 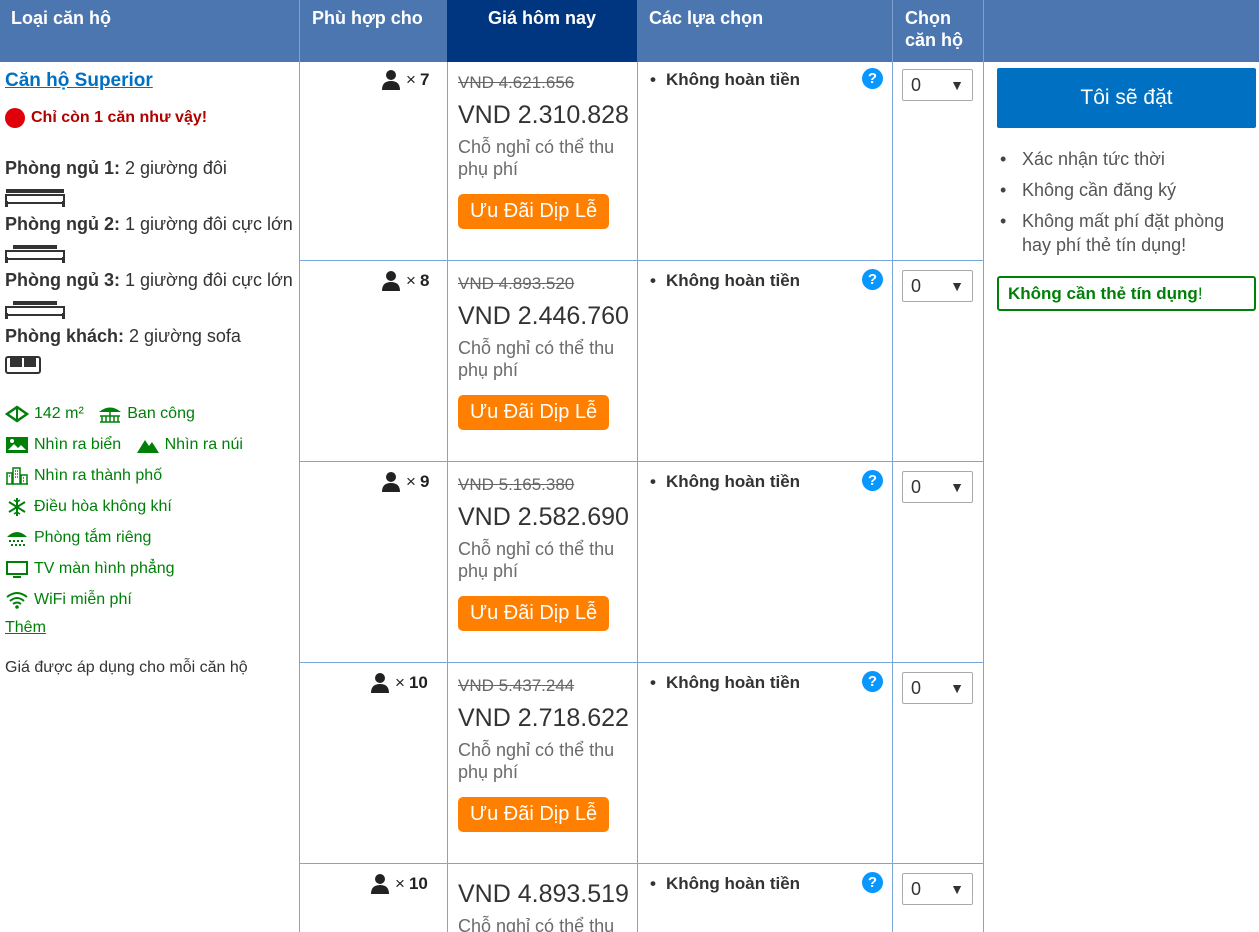 What do you see at coordinates (23, 365) in the screenshot?
I see `sofa-bed-icon` at bounding box center [23, 365].